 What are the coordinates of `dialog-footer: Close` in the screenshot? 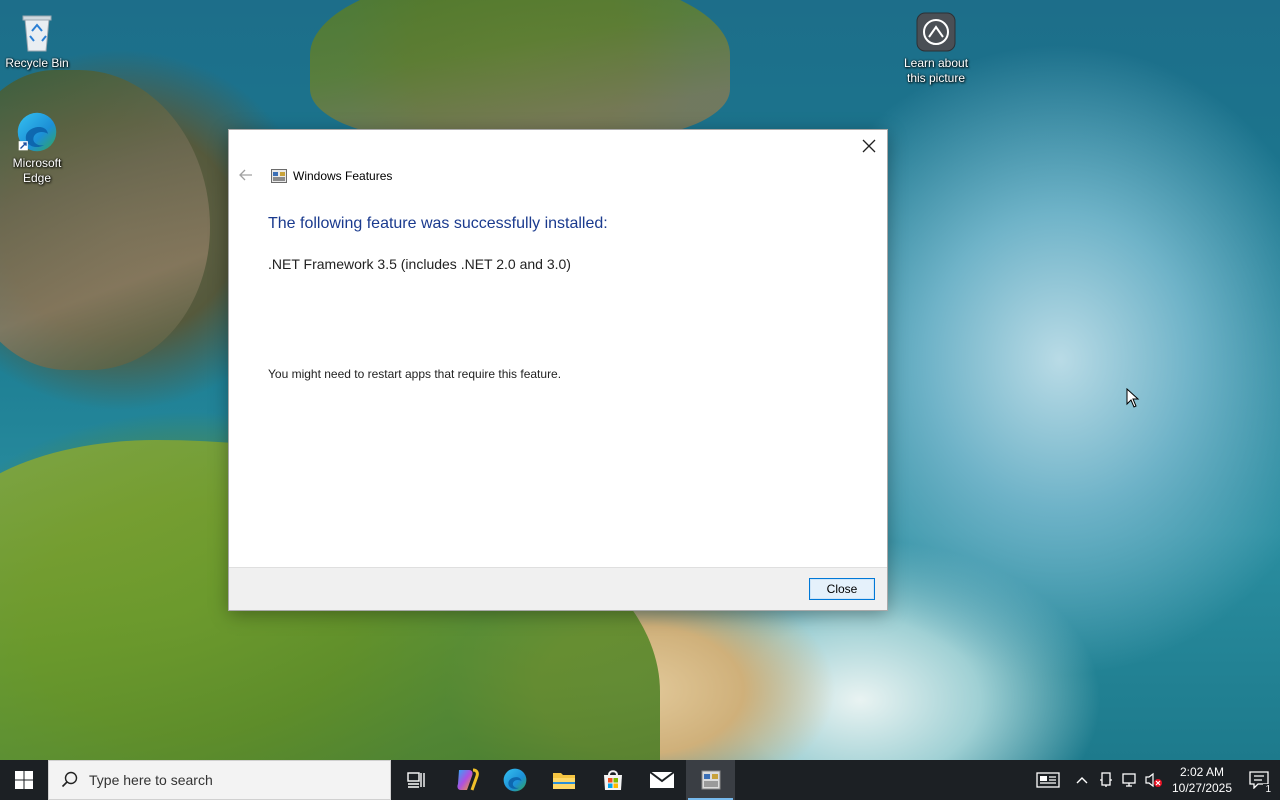 It's located at (558, 588).